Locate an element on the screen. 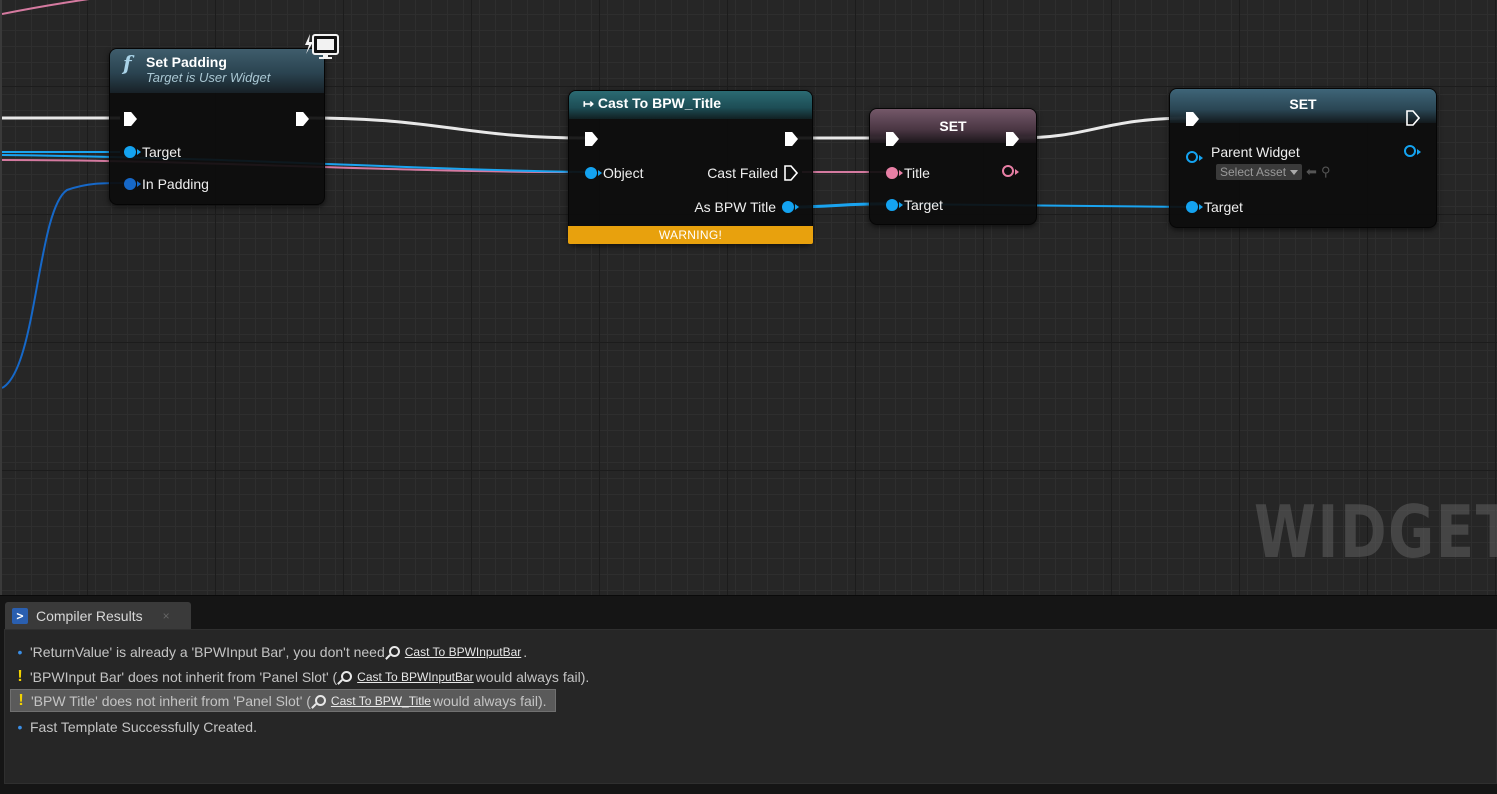 The height and width of the screenshot is (794, 1497). warning-banner: WARNING! is located at coordinates (690, 235).